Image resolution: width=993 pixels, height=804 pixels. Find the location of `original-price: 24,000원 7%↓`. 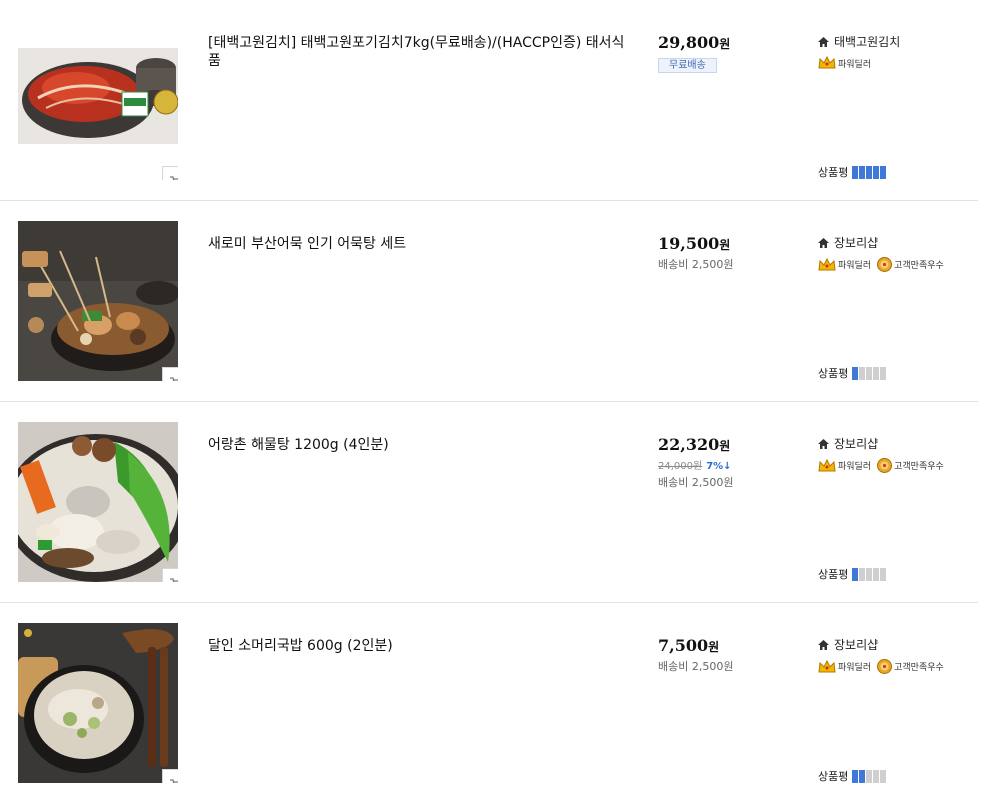

original-price: 24,000원 7%↓ is located at coordinates (728, 464).